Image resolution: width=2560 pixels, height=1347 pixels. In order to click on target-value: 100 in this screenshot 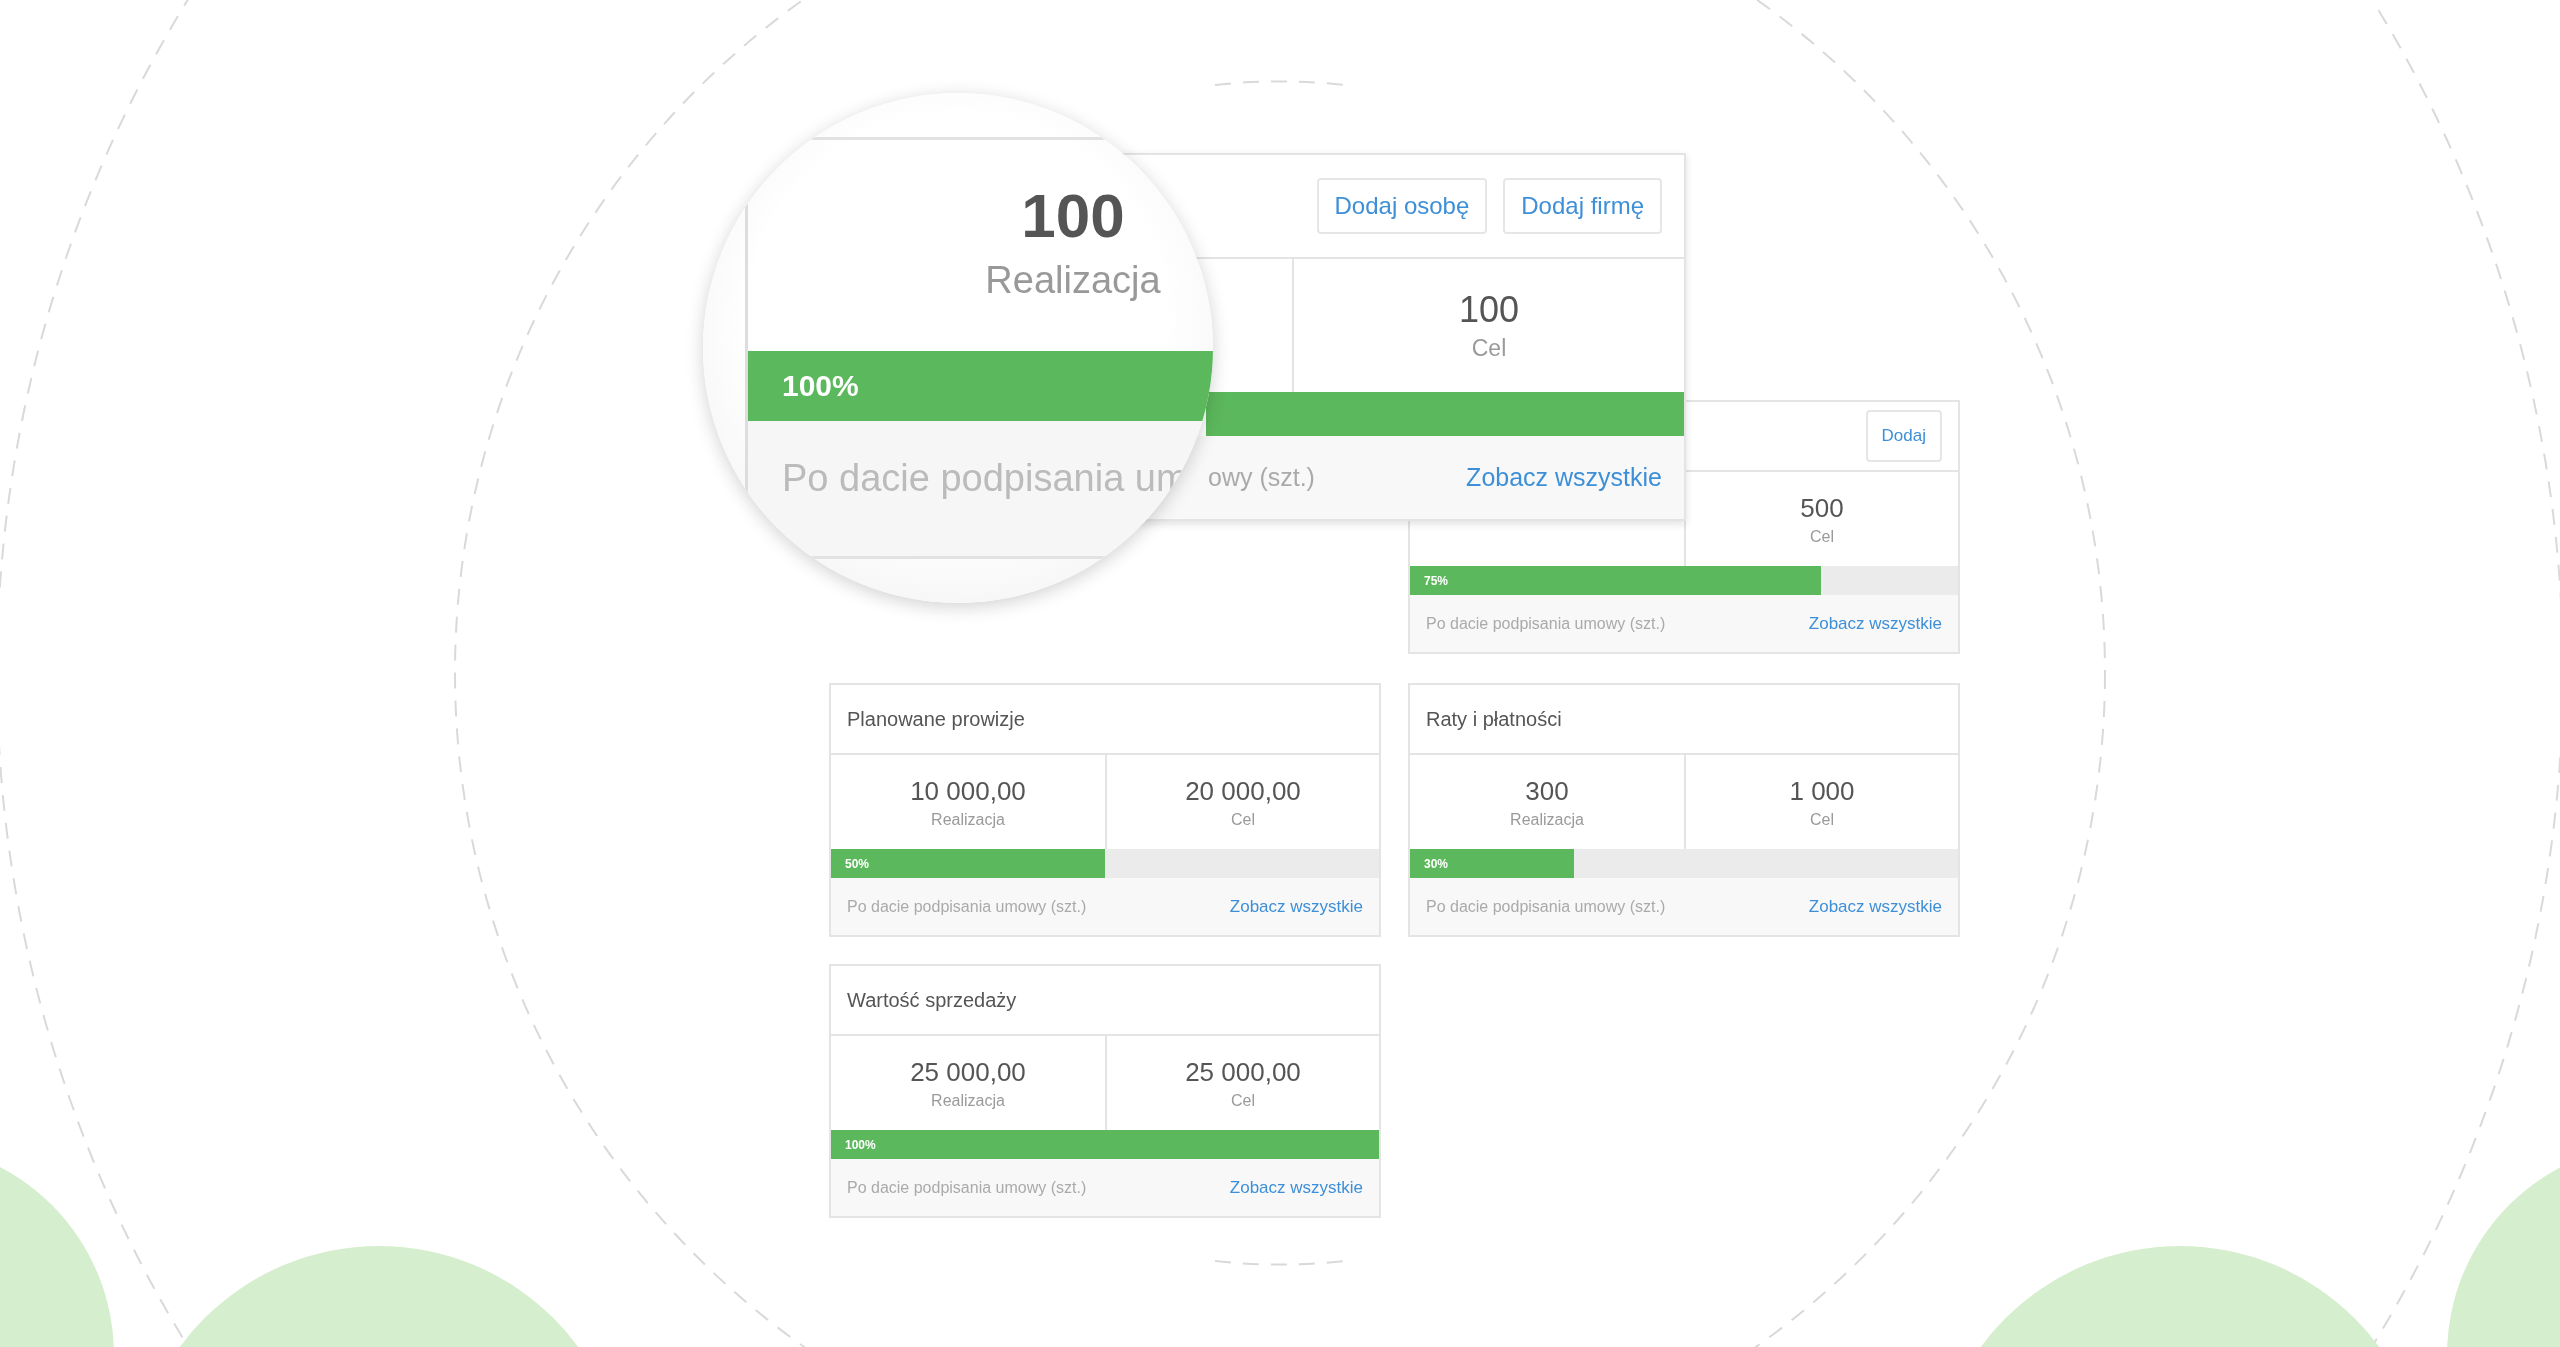, I will do `click(1489, 310)`.